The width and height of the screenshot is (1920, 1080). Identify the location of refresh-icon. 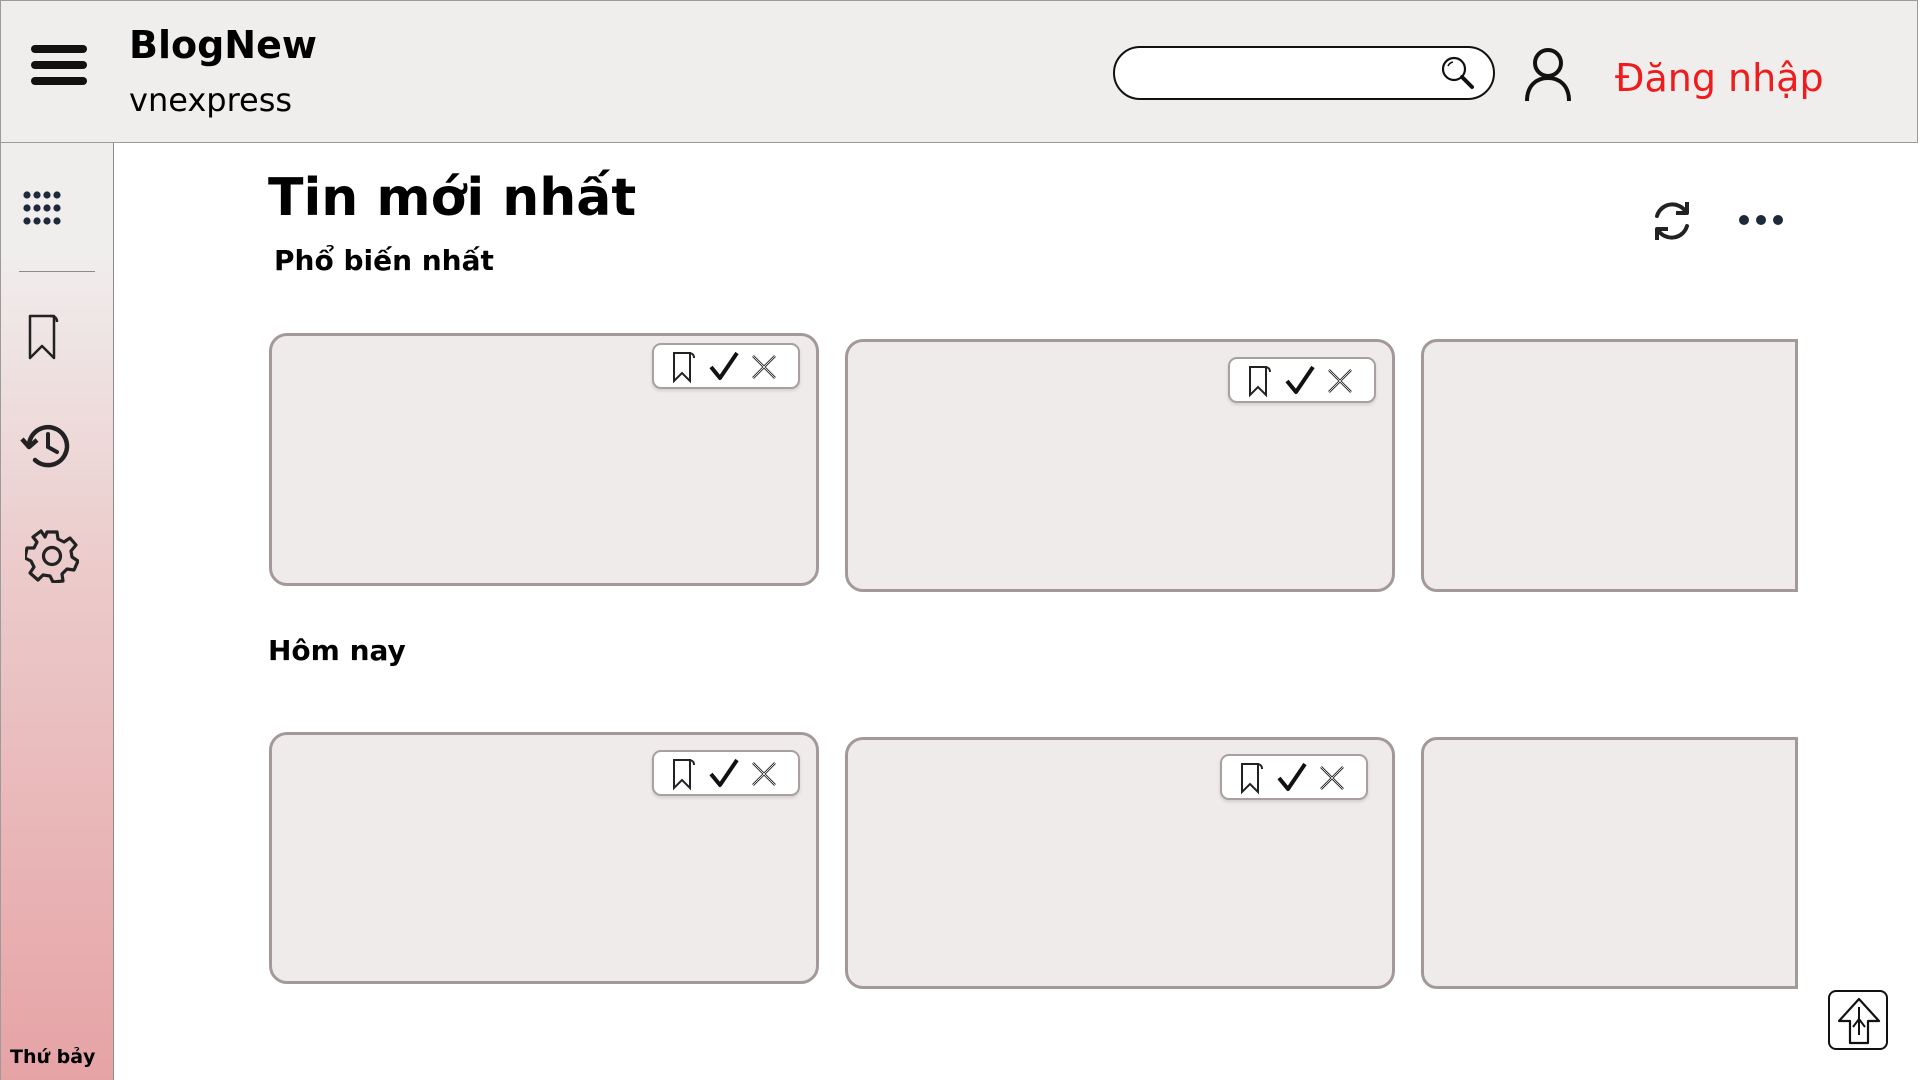
(1672, 221).